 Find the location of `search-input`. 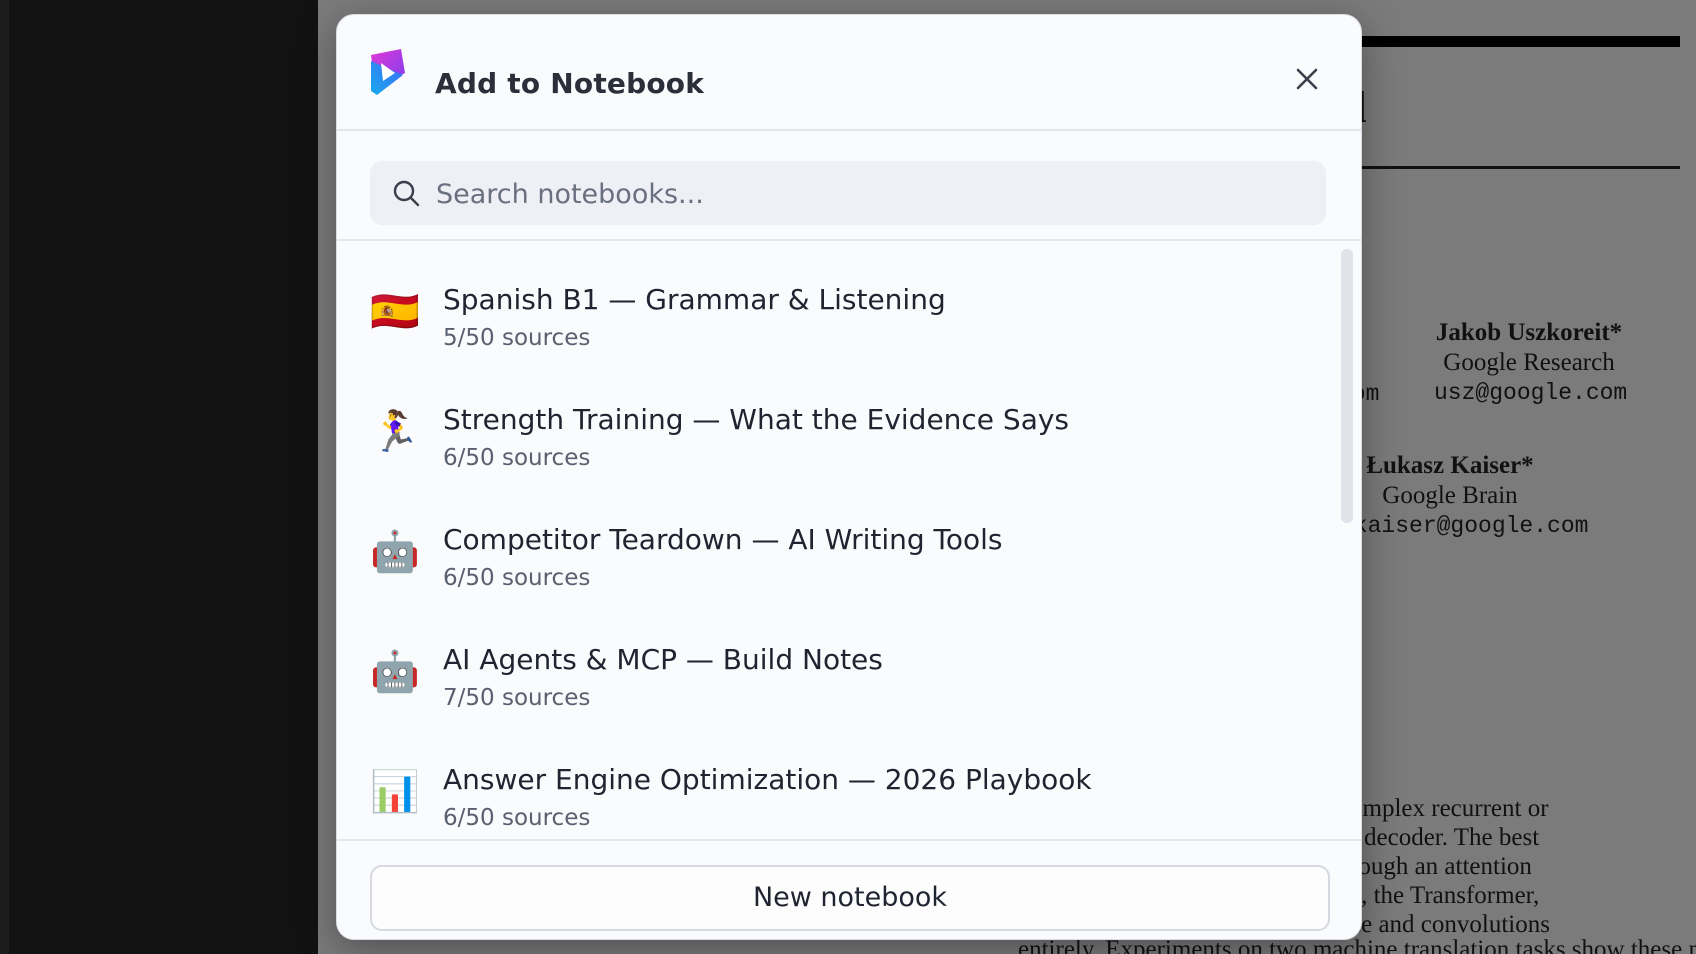

search-input is located at coordinates (866, 194).